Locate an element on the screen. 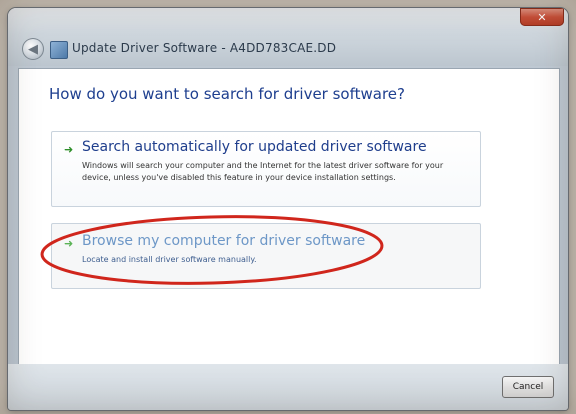 The height and width of the screenshot is (414, 576). close-button: ✕ is located at coordinates (542, 17).